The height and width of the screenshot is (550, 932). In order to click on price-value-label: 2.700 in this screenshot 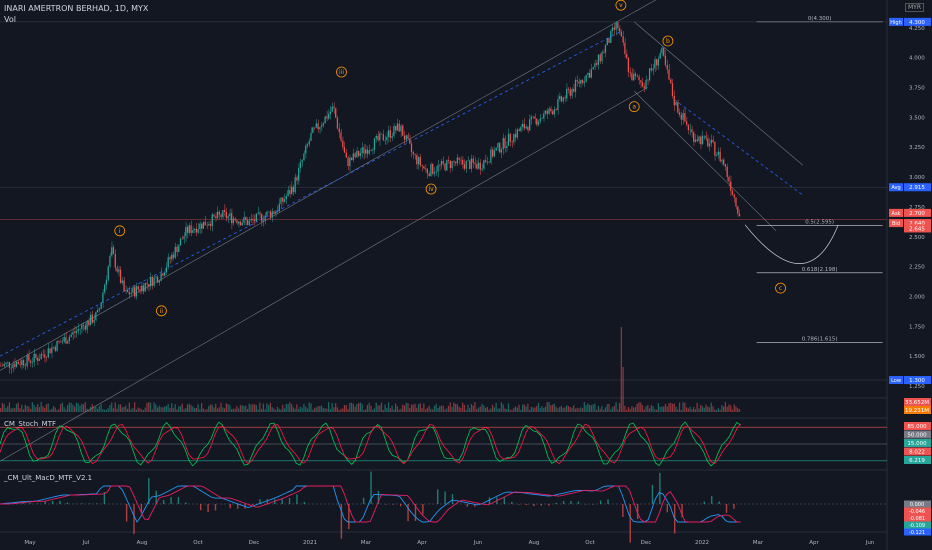, I will do `click(917, 214)`.